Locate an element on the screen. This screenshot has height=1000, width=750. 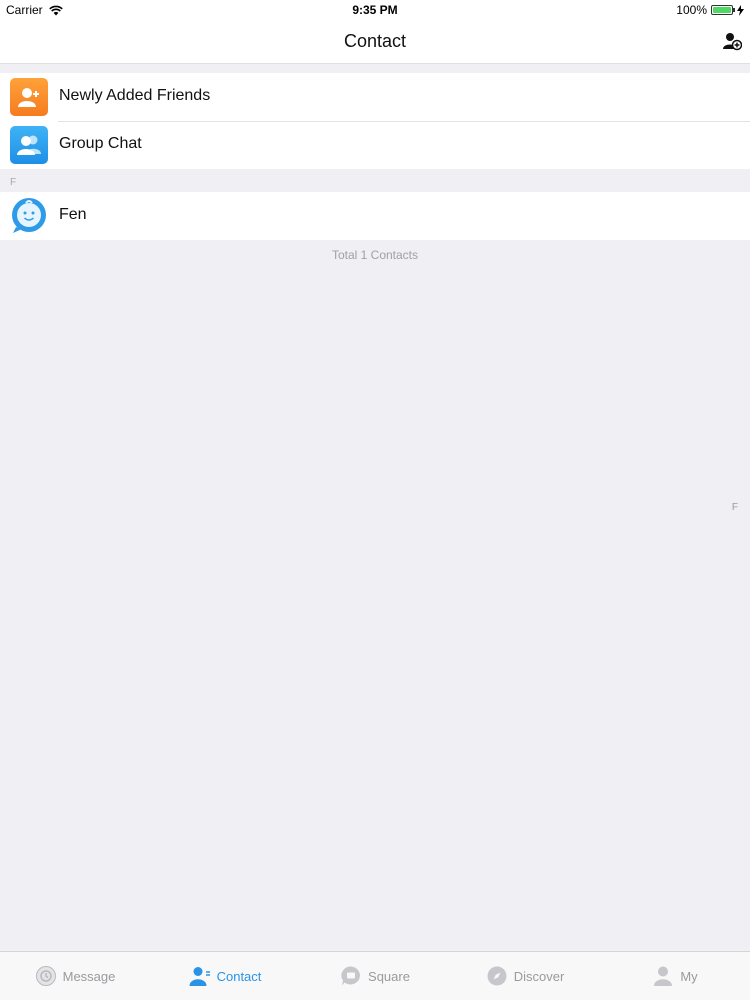
square-icon is located at coordinates (350, 976).